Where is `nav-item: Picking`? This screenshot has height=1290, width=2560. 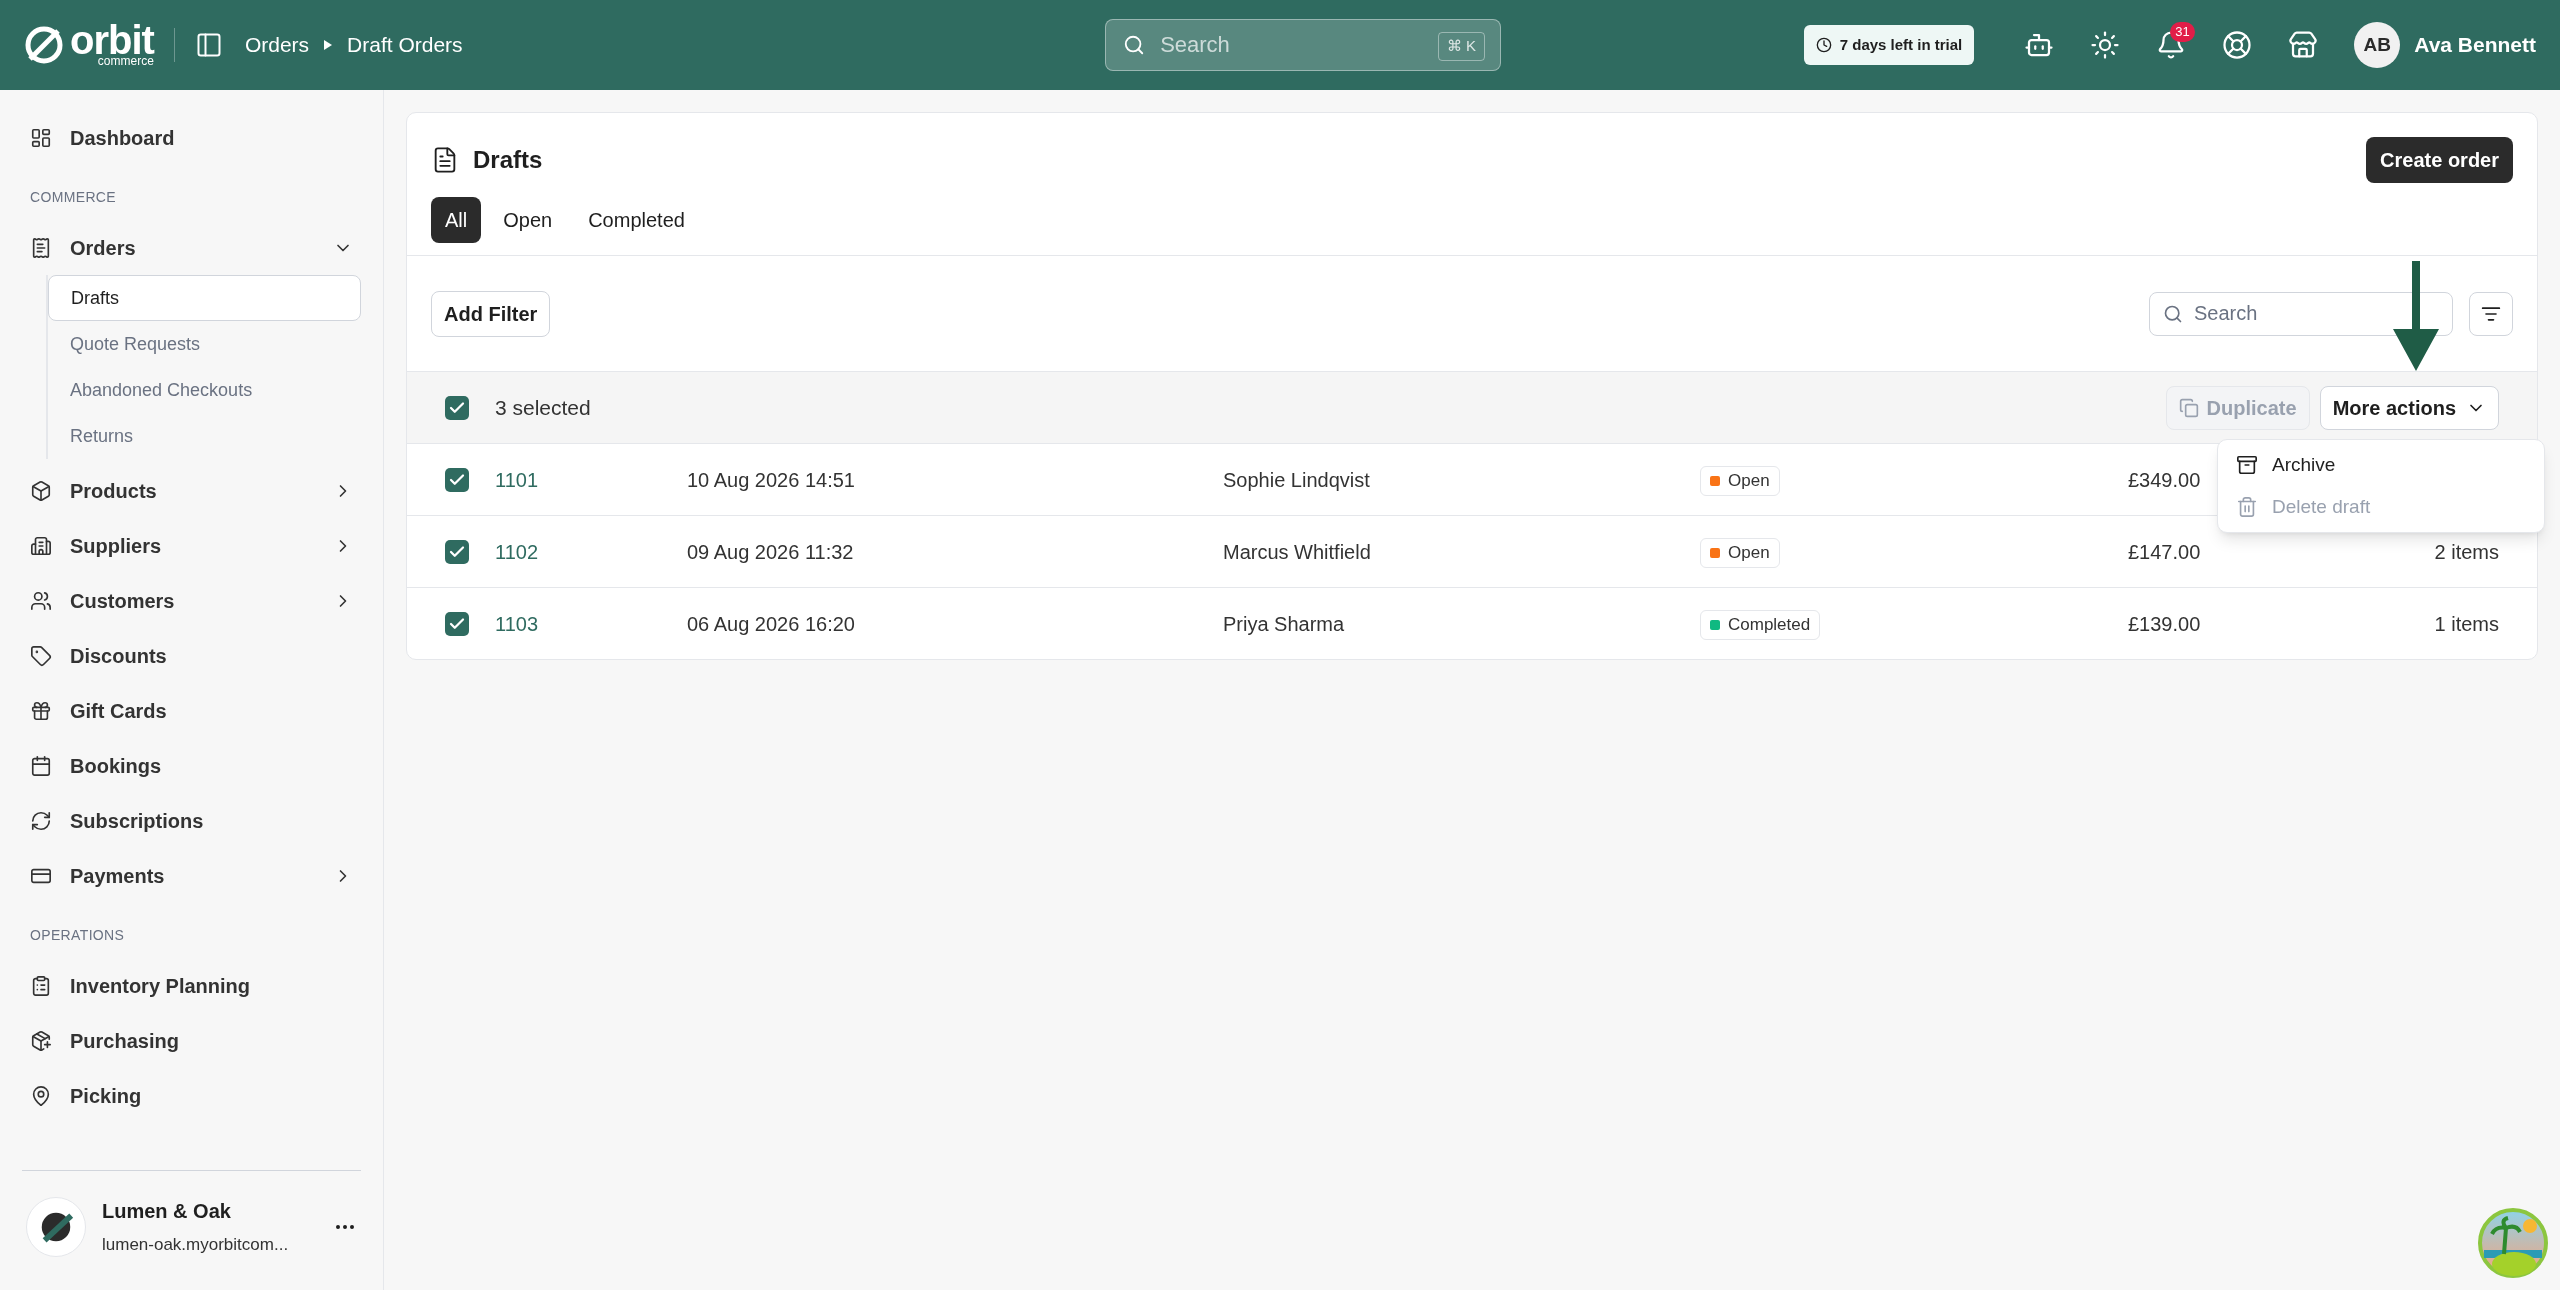
nav-item: Picking is located at coordinates (191, 1095).